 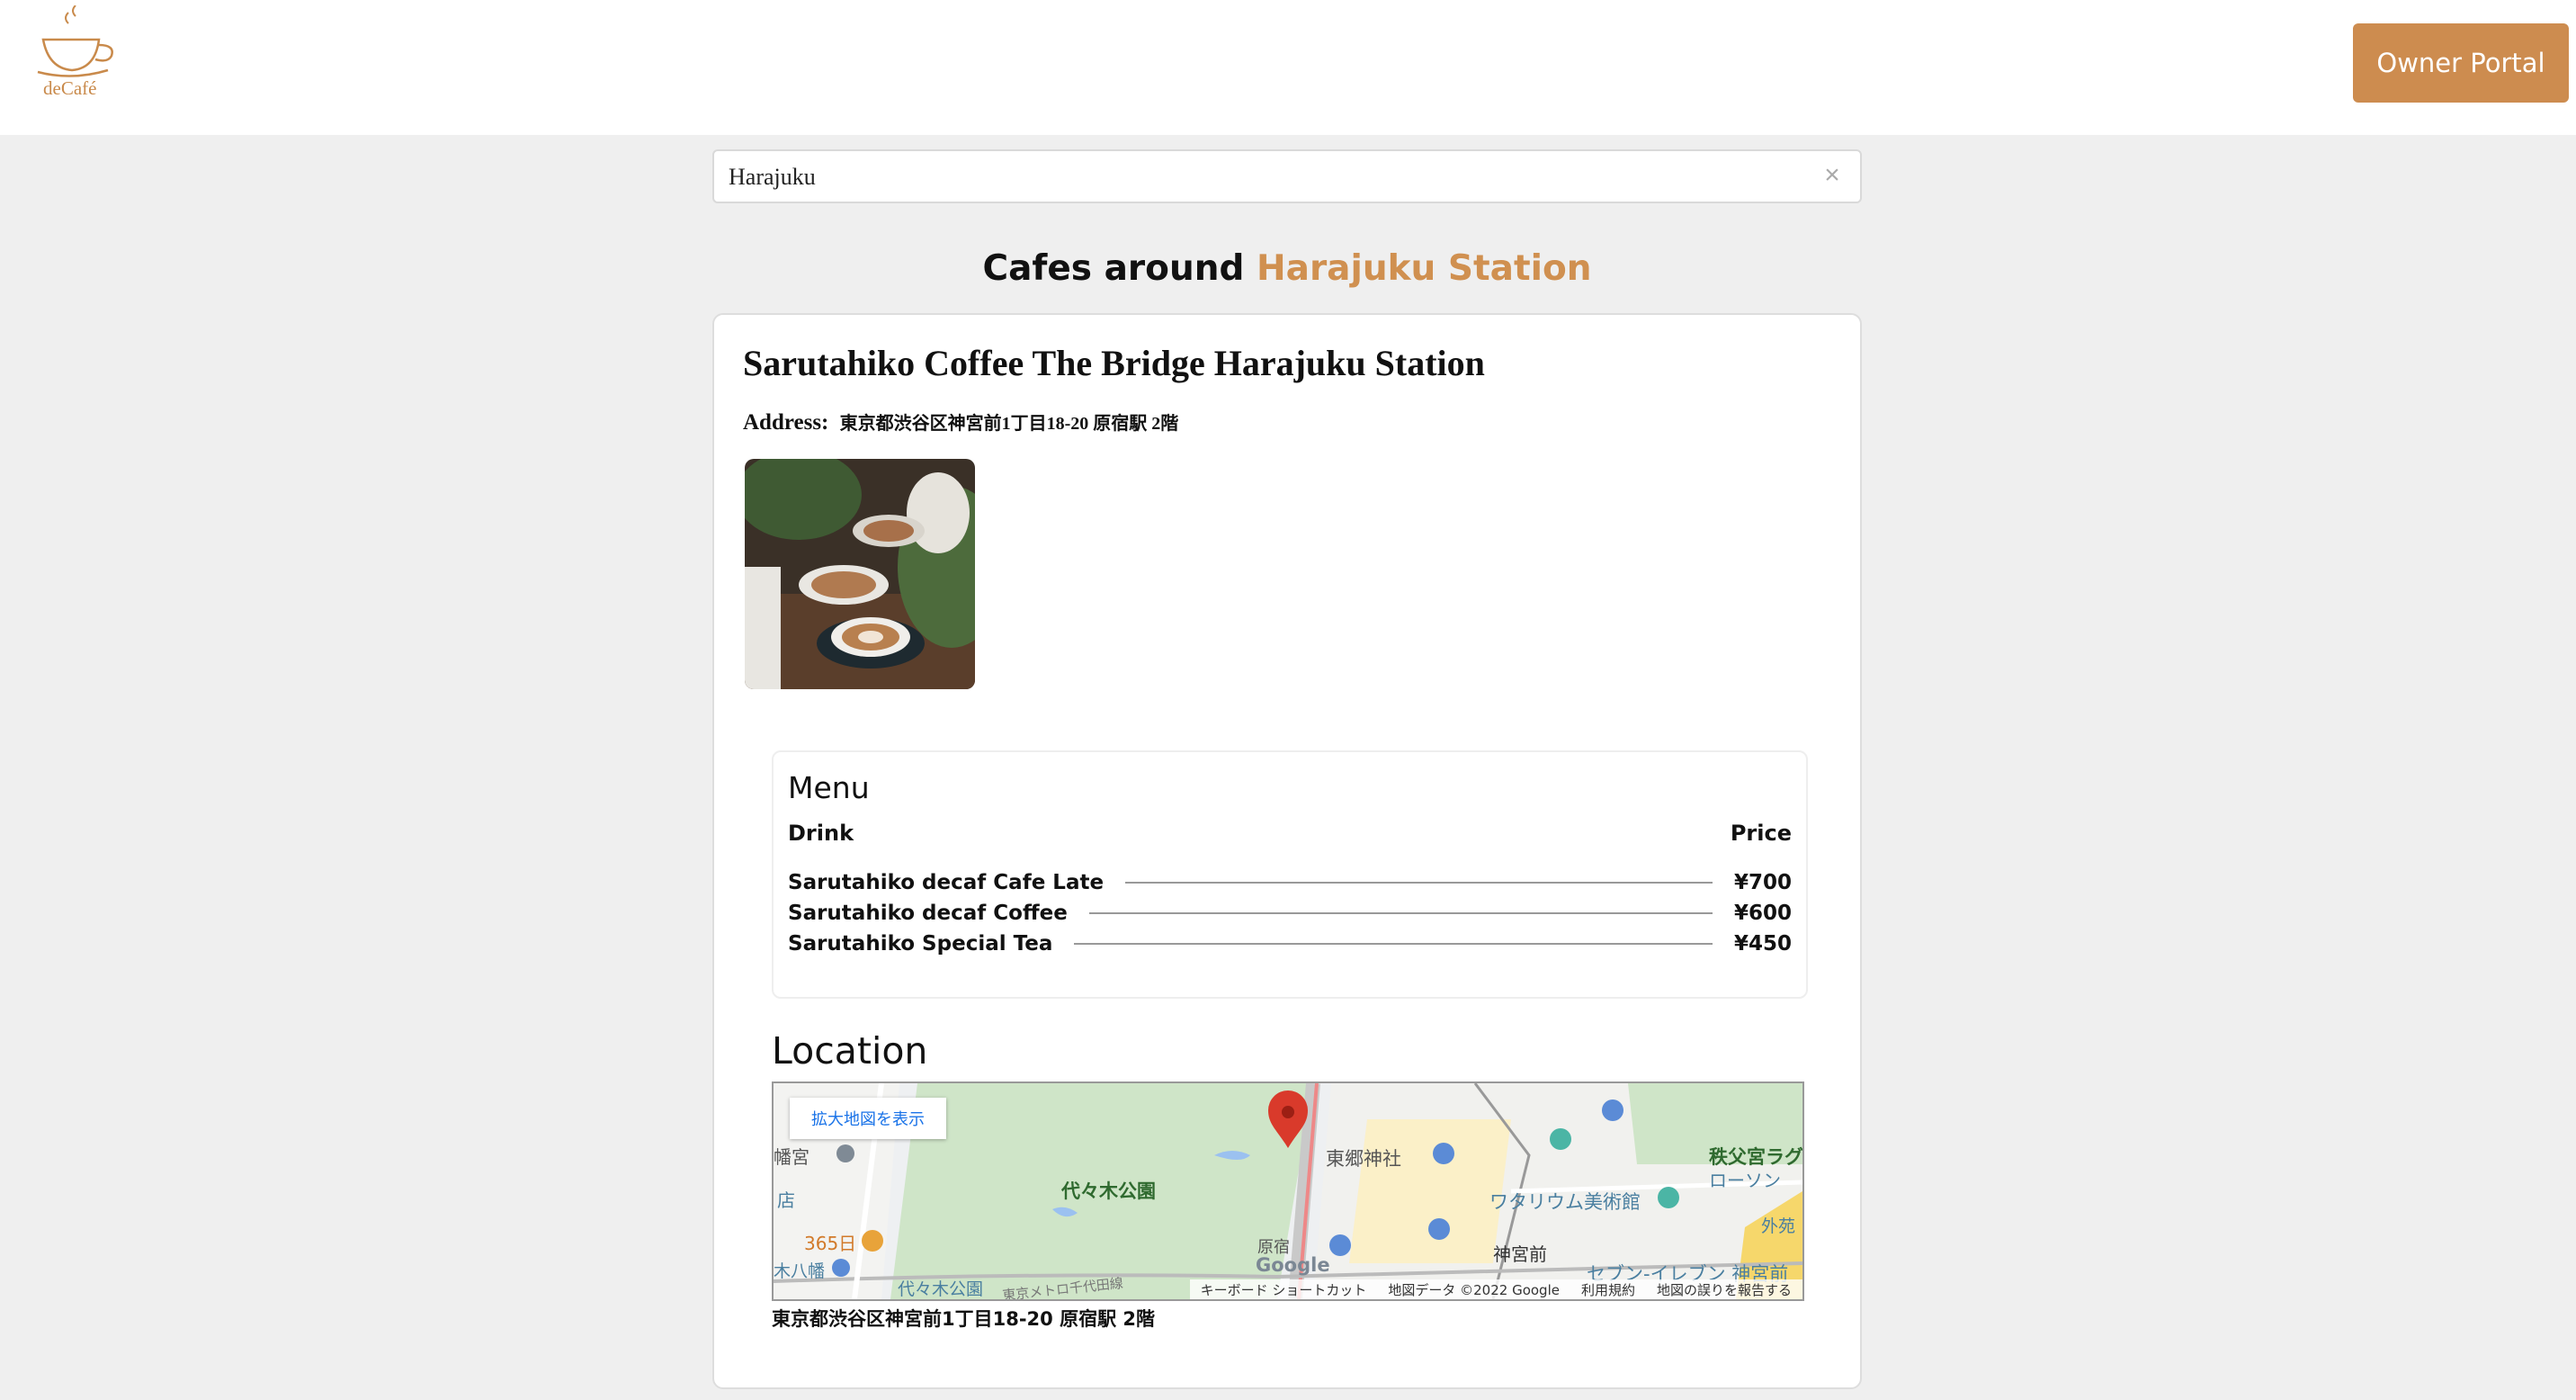 I want to click on address-value: 東京都渋谷区神宮前1丁目18-20 原宿駅 2階, so click(x=1009, y=424).